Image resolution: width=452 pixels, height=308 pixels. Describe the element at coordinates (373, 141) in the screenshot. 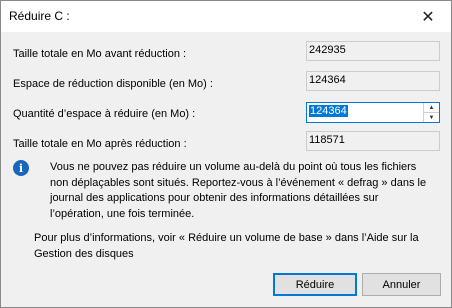

I see `total-after-value: 118571` at that location.